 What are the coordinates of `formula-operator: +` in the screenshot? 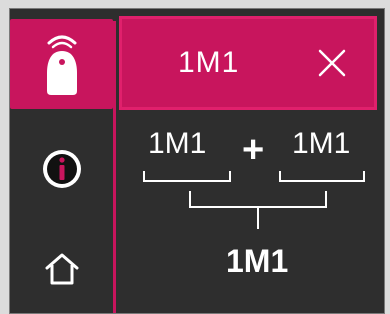 It's located at (253, 150).